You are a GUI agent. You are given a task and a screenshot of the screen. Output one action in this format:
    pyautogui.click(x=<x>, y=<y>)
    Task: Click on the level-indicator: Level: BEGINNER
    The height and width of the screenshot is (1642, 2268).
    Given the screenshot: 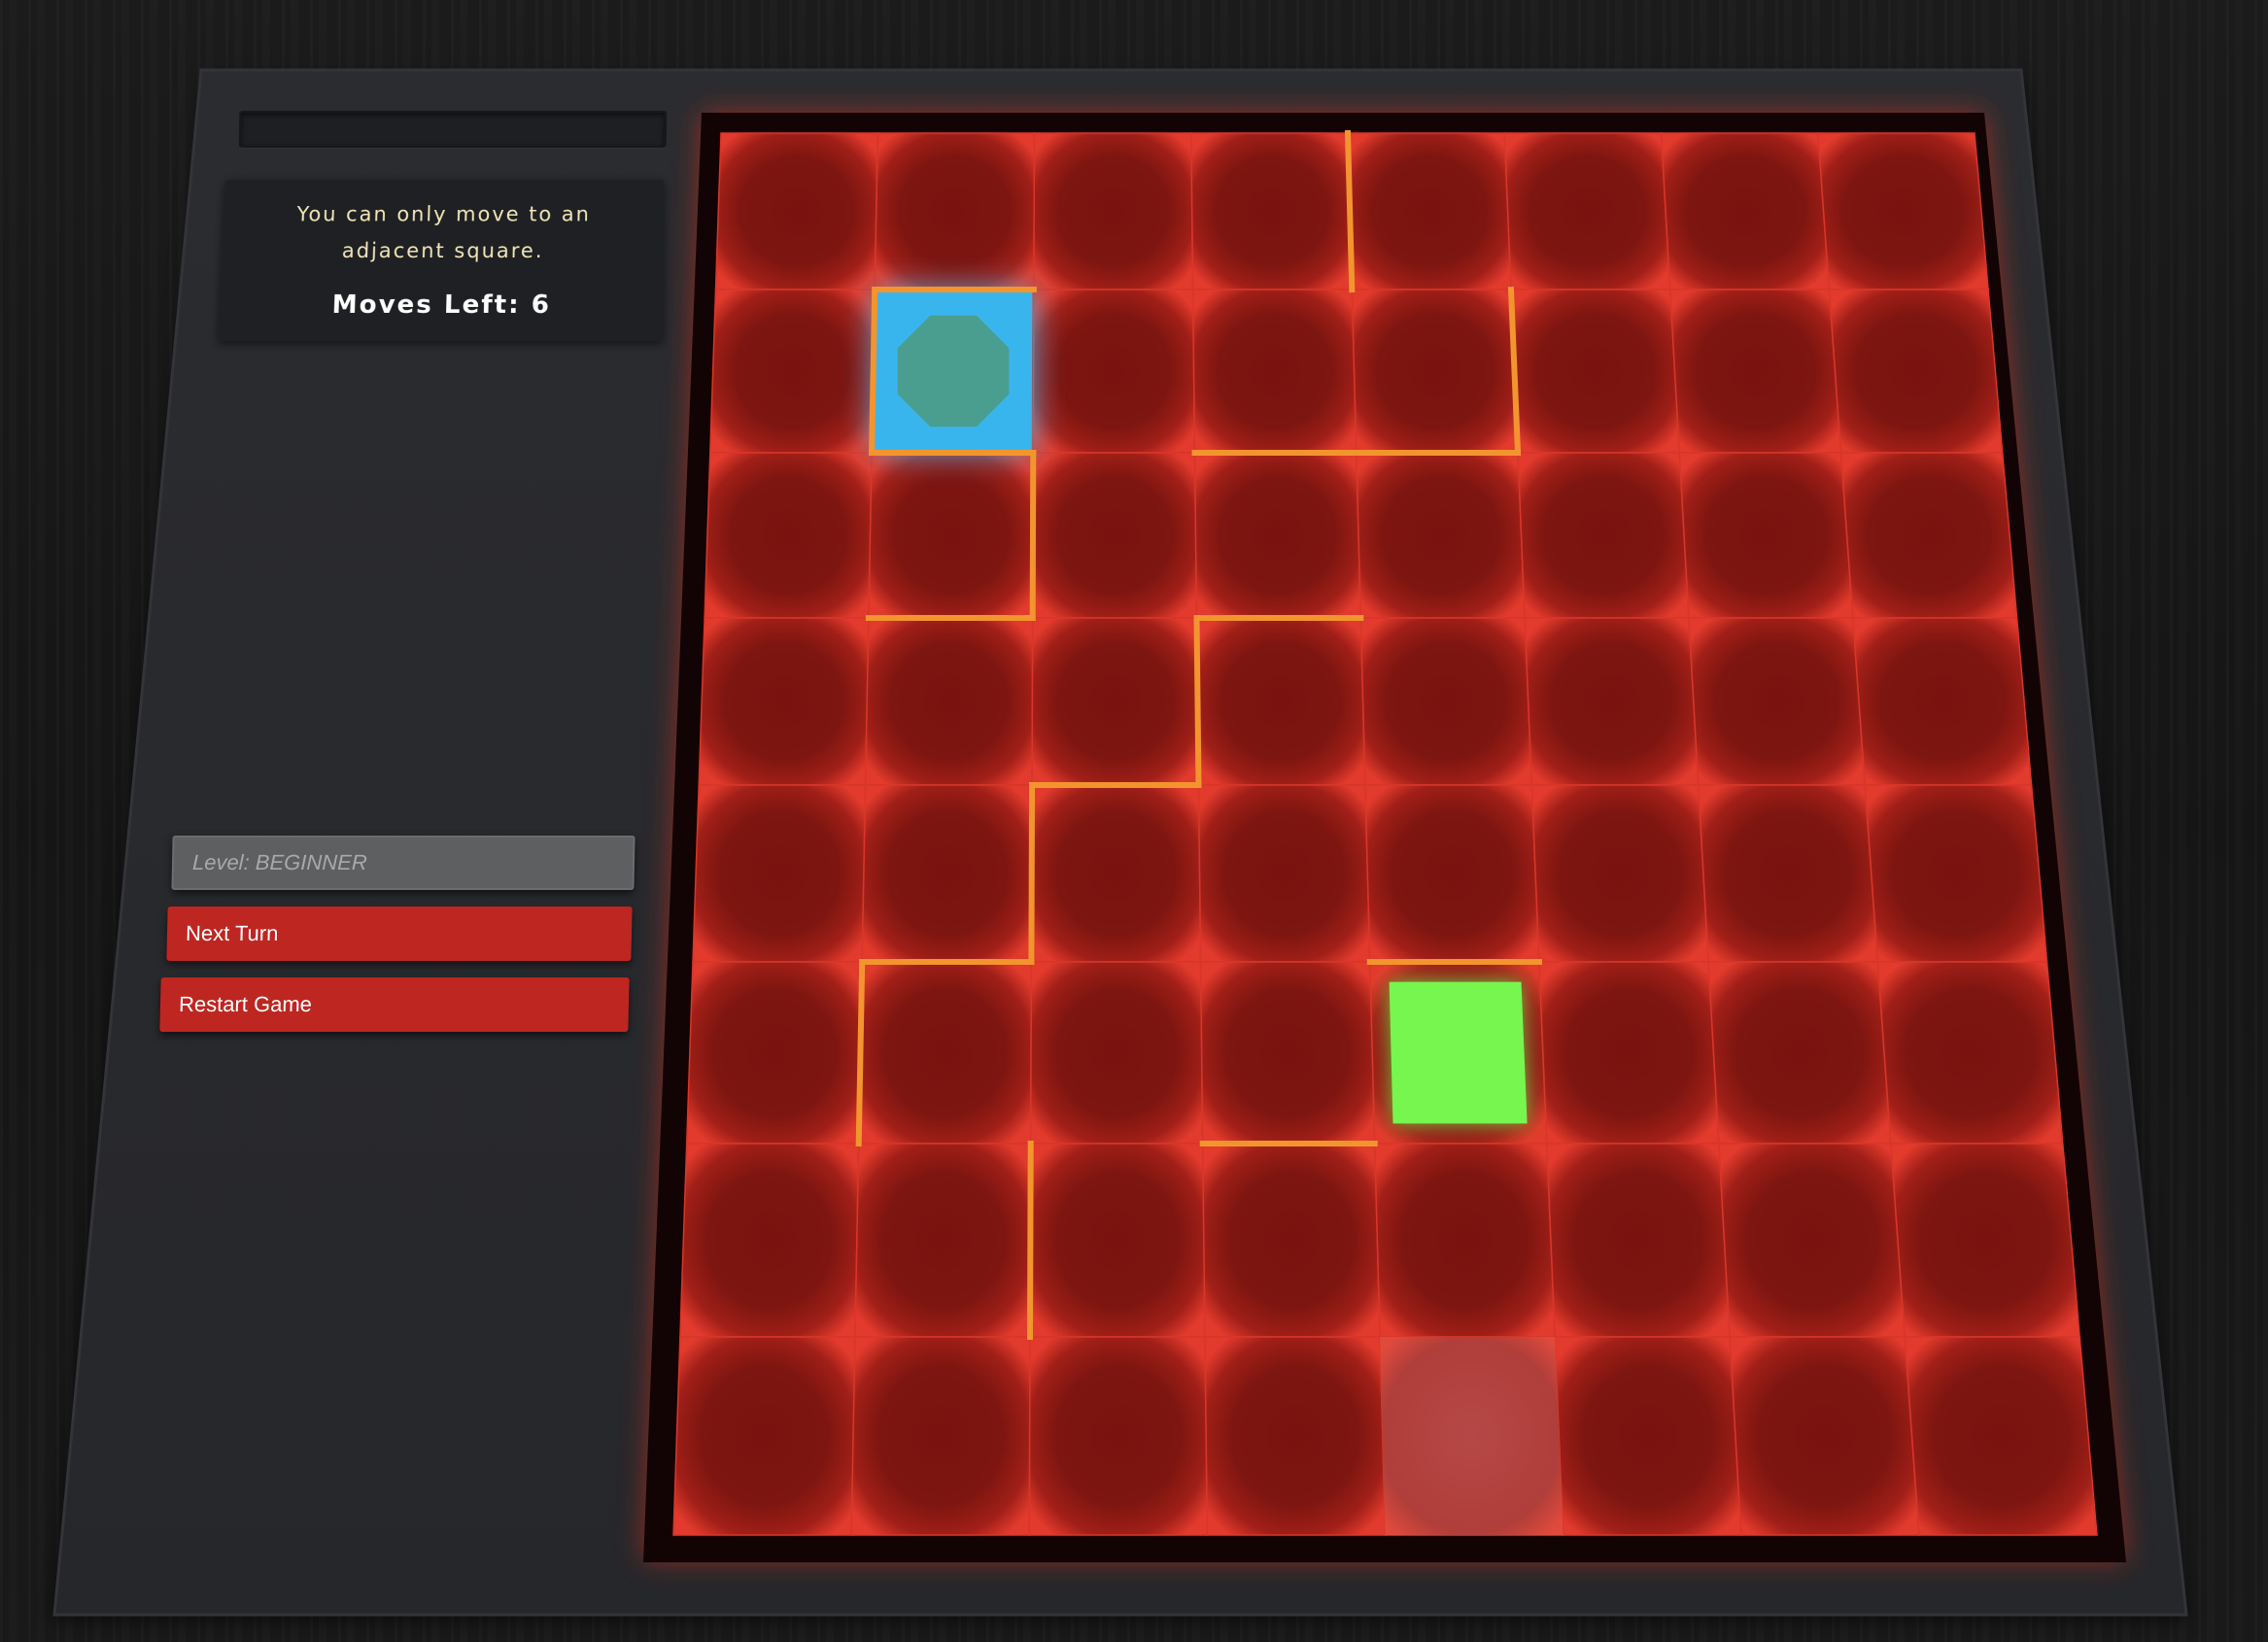 What is the action you would take?
    pyautogui.click(x=403, y=863)
    